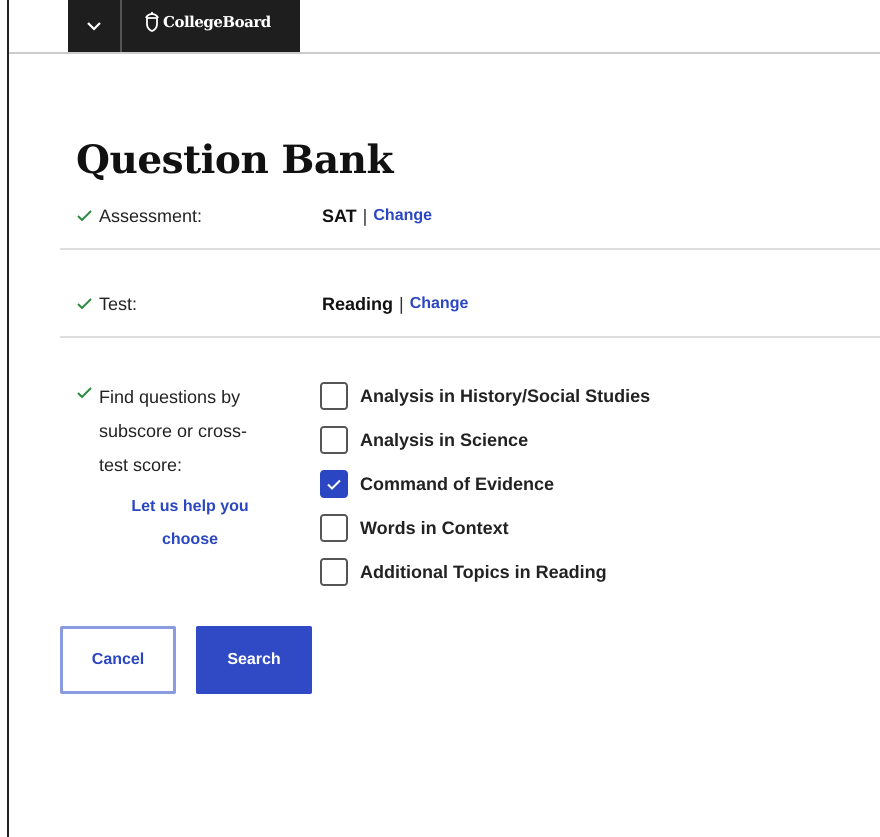 Image resolution: width=880 pixels, height=837 pixels. Describe the element at coordinates (118, 304) in the screenshot. I see `step-label: Test:` at that location.